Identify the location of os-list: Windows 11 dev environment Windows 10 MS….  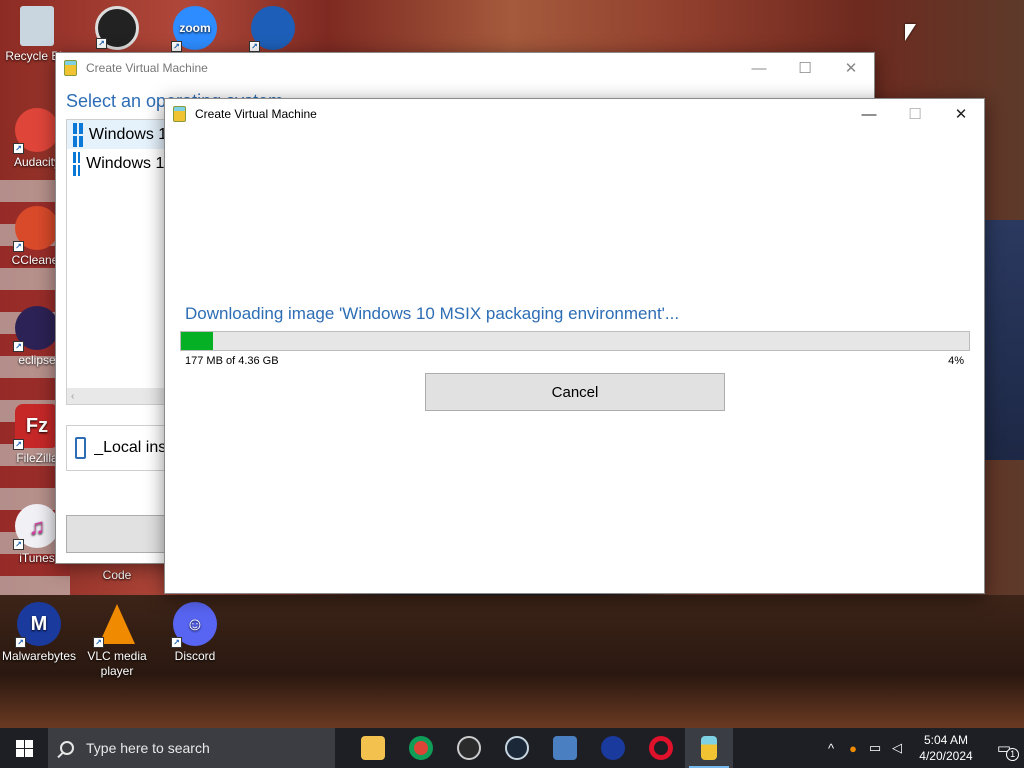
(121, 262).